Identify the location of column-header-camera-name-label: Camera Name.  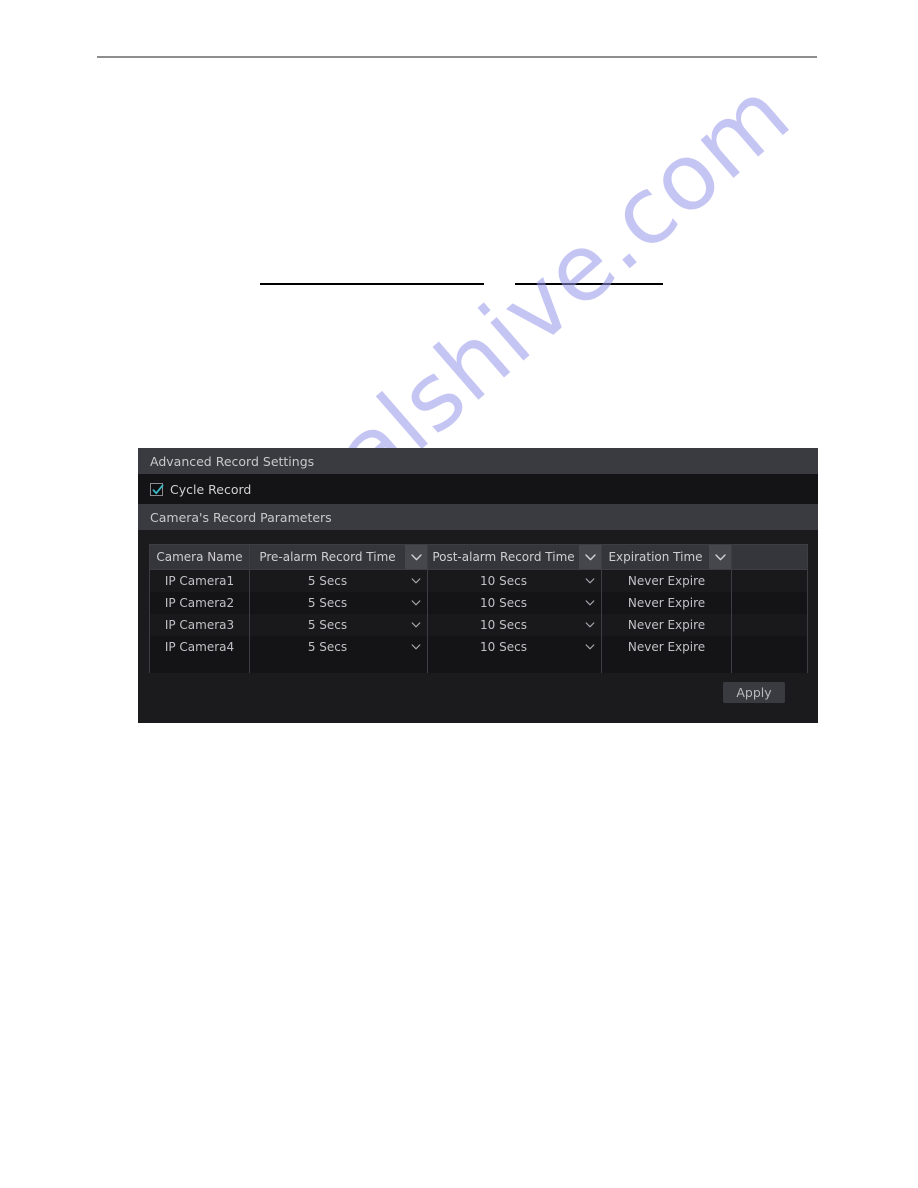
(199, 557).